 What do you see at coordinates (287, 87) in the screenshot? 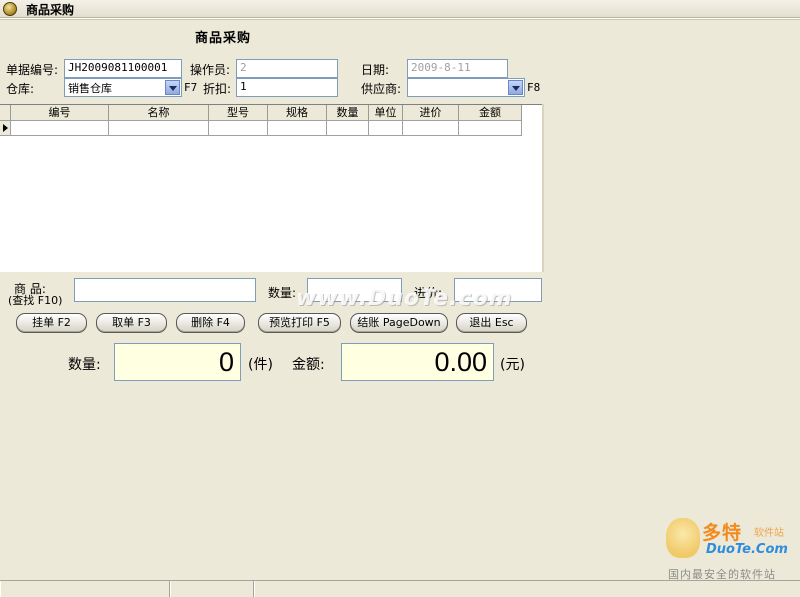
I see `discount-field: 1` at bounding box center [287, 87].